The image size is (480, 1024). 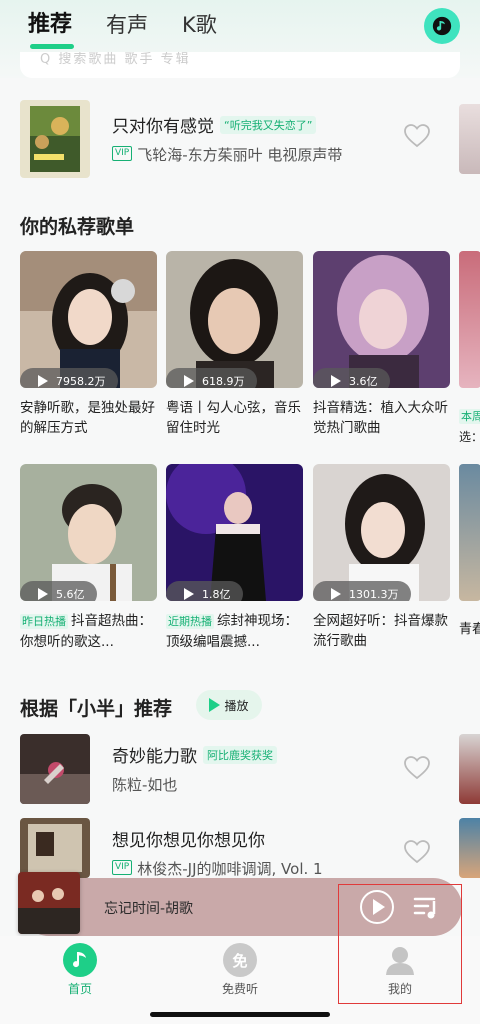 I want to click on playlist-peek-title: 本周选：, so click(x=469, y=426).